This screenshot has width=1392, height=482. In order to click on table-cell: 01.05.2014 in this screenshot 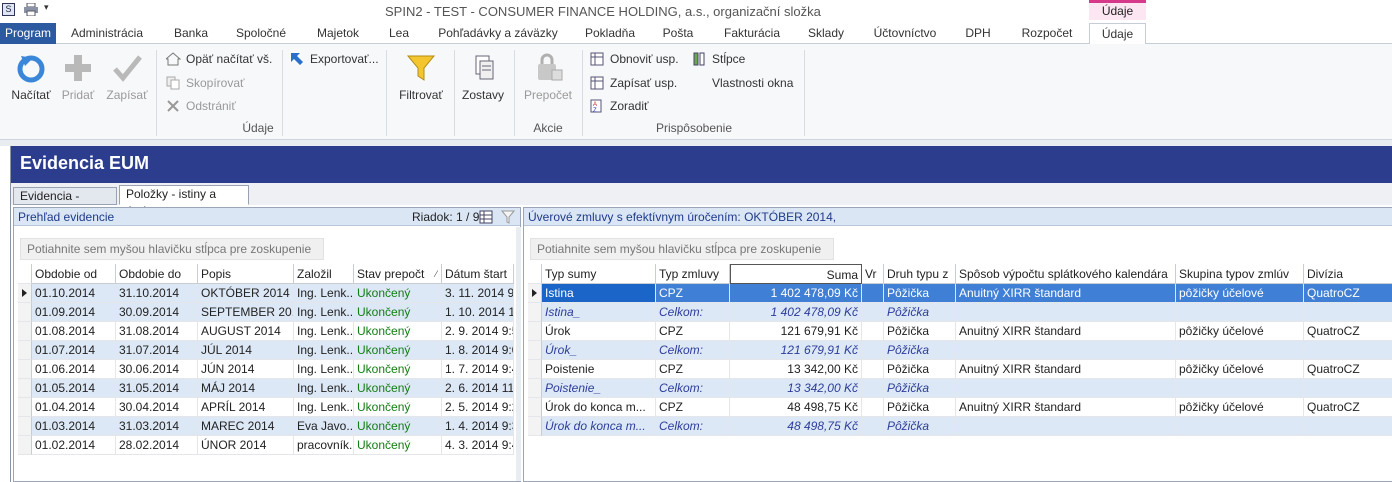, I will do `click(74, 388)`.